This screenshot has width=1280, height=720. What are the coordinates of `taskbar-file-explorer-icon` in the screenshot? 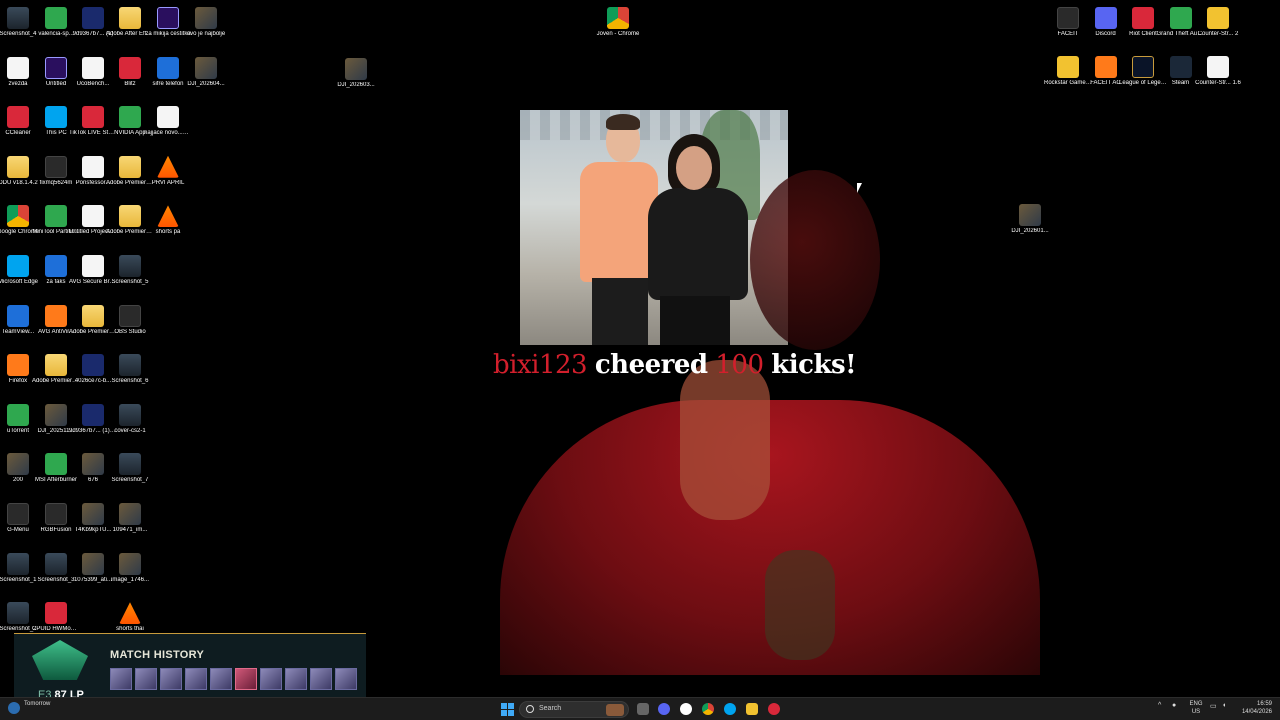 It's located at (752, 709).